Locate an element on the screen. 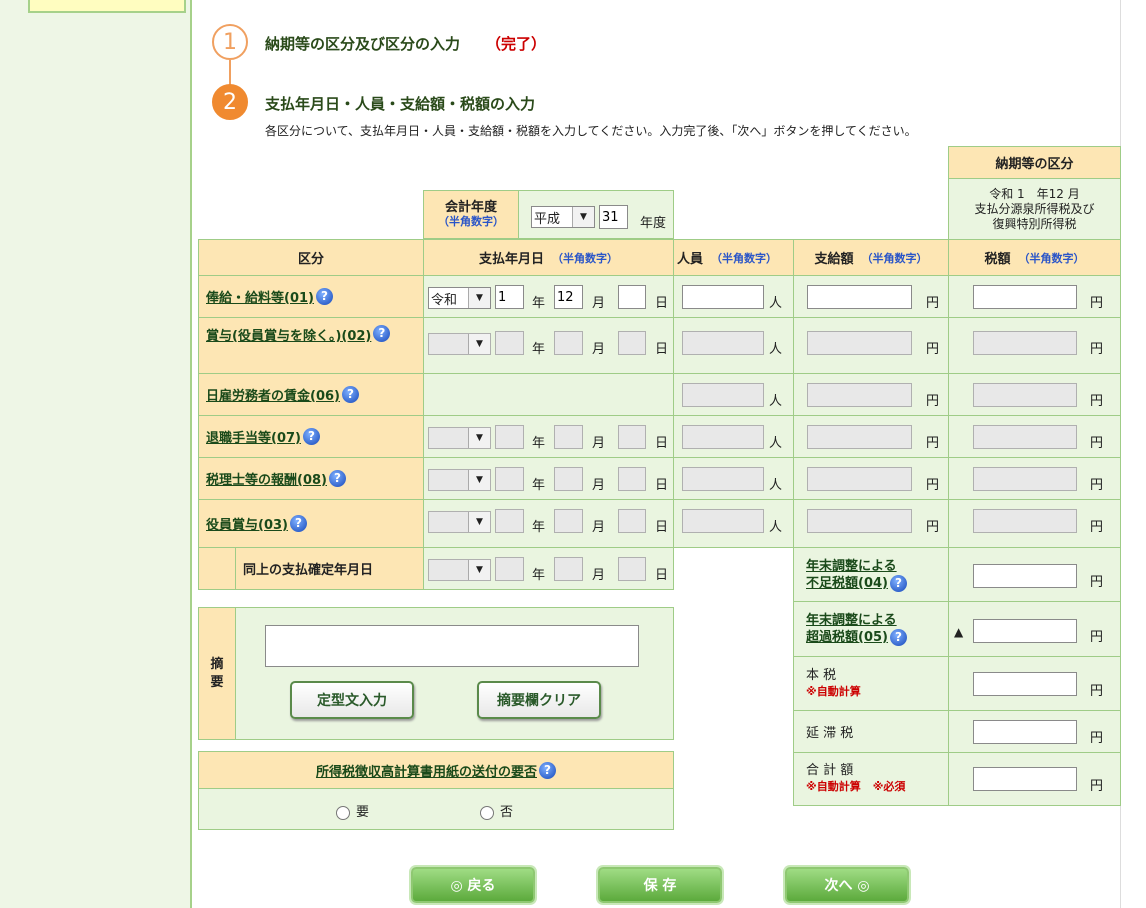 The image size is (1146, 908). excess-tax-input is located at coordinates (1025, 631).